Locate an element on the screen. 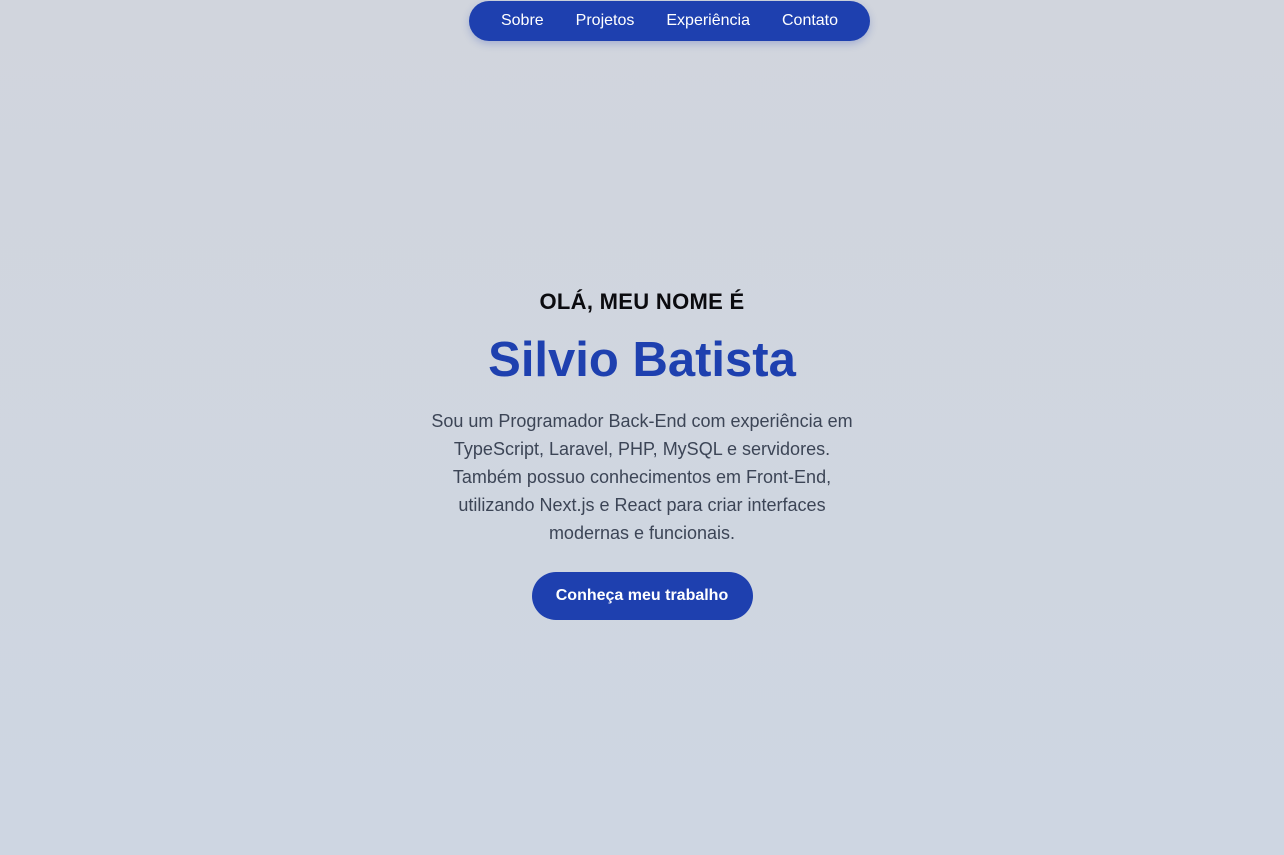  nav-link-sobre: Sobre is located at coordinates (522, 21).